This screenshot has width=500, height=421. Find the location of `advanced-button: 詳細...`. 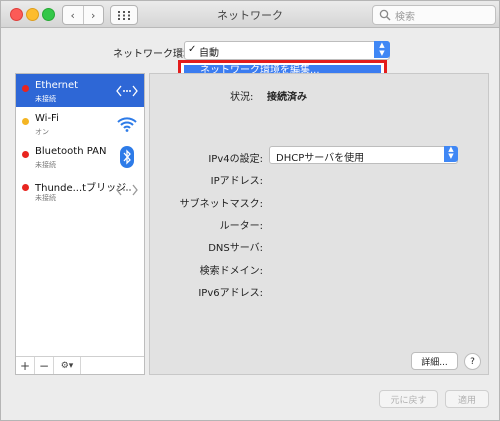

advanced-button: 詳細... is located at coordinates (434, 361).